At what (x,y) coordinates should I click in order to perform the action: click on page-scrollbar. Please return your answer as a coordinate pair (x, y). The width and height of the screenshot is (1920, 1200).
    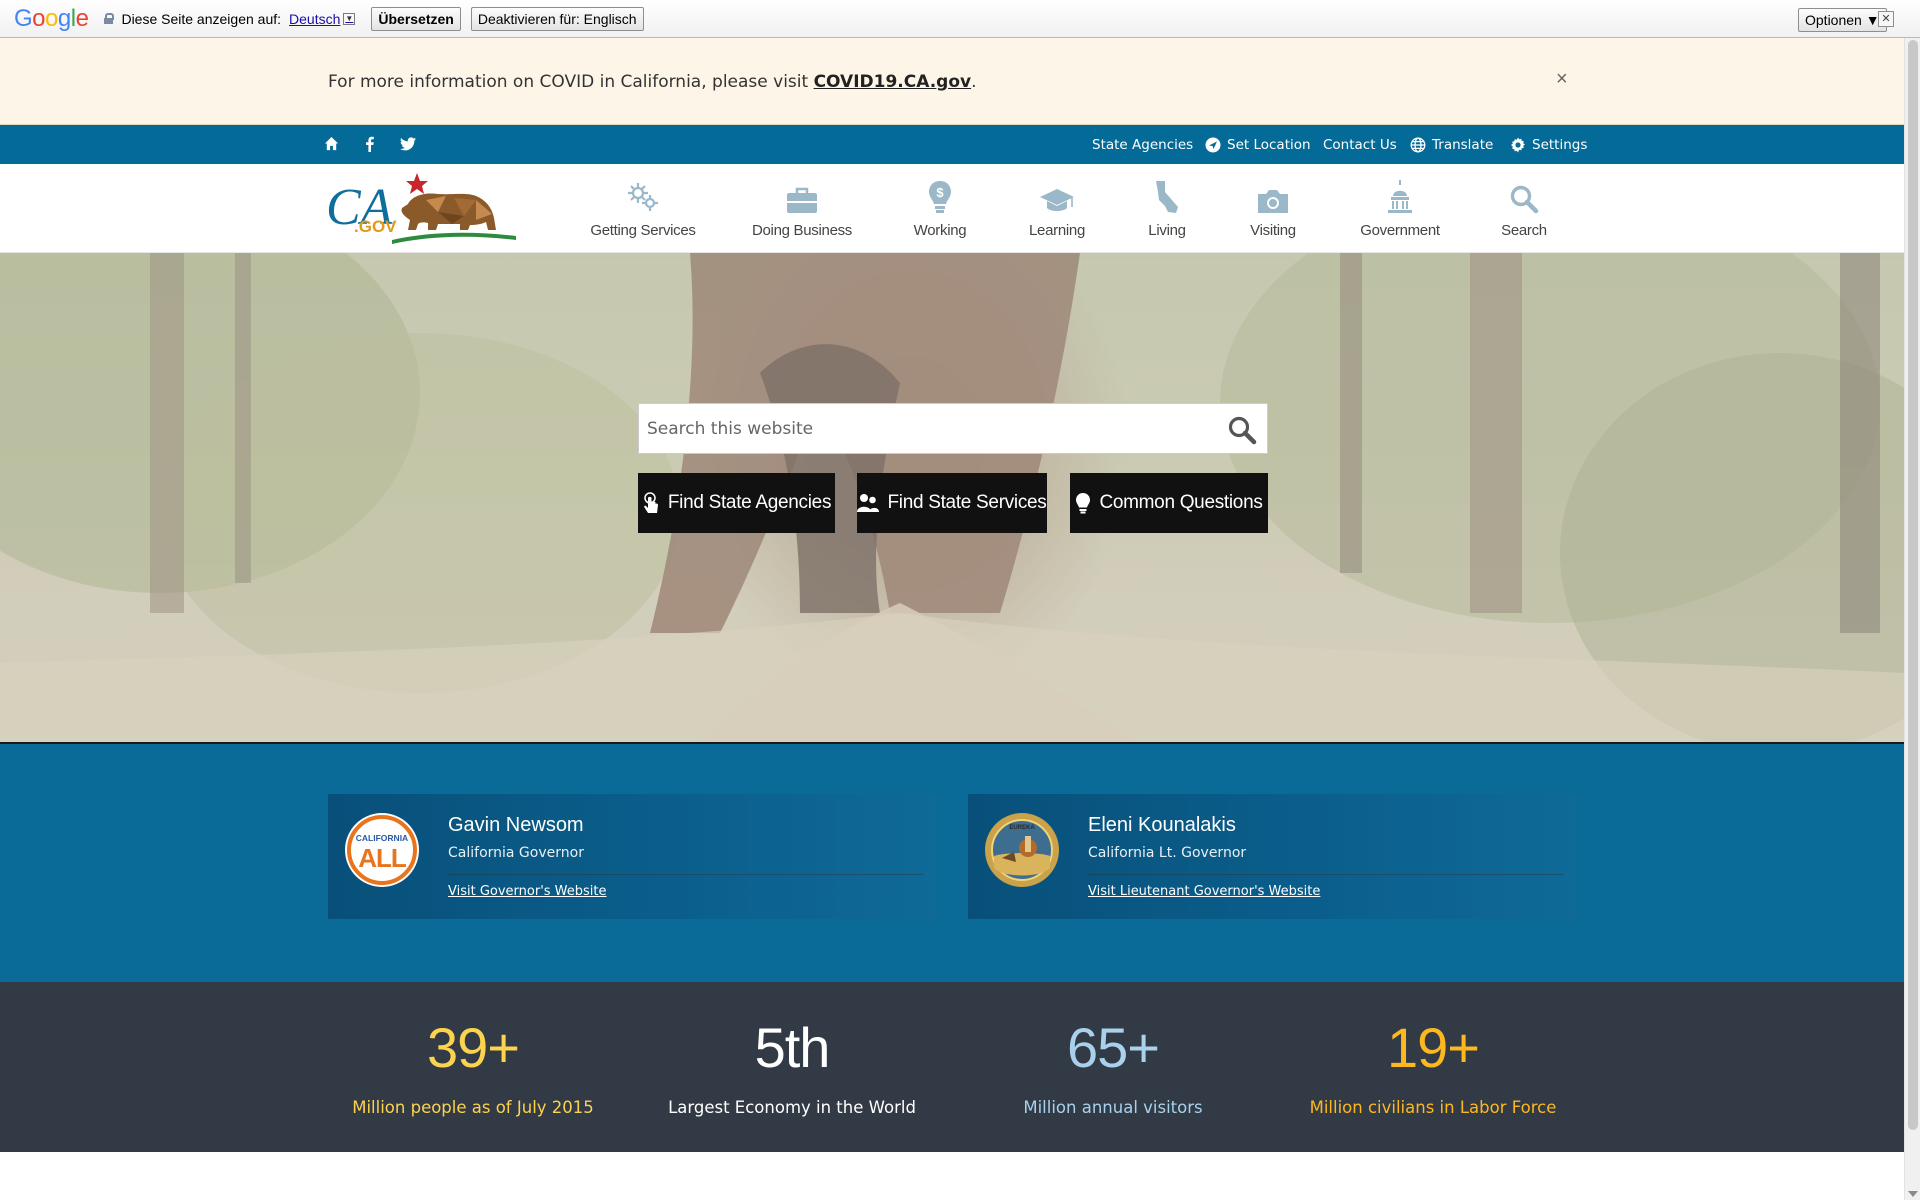
    Looking at the image, I should click on (1912, 619).